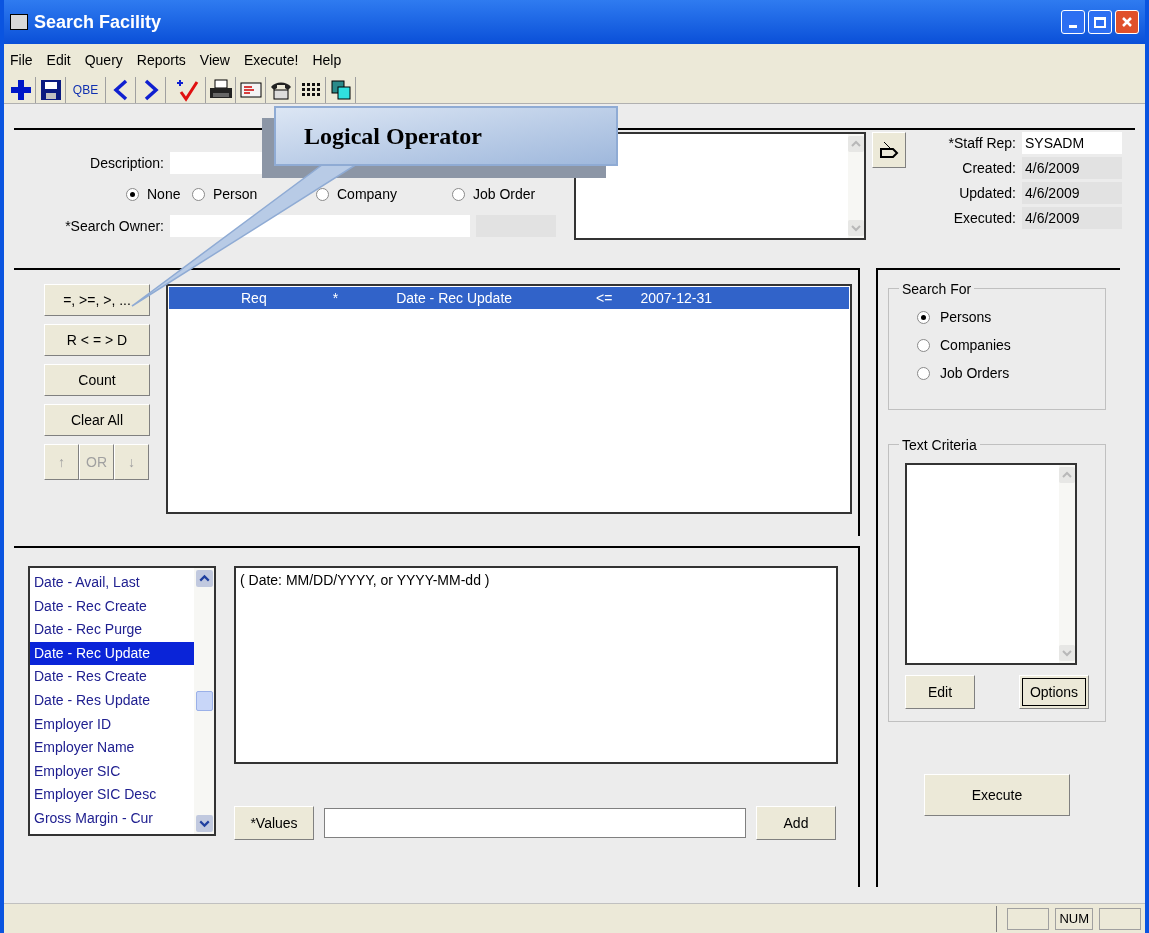 This screenshot has height=933, width=1149. Describe the element at coordinates (1074, 918) in the screenshot. I see `num-lock-indicator: NUM` at that location.